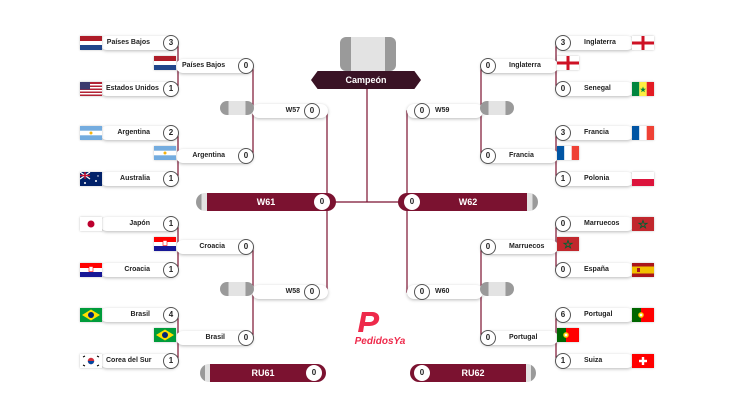  Describe the element at coordinates (380, 341) in the screenshot. I see `brand-name: PedidosYa` at that location.